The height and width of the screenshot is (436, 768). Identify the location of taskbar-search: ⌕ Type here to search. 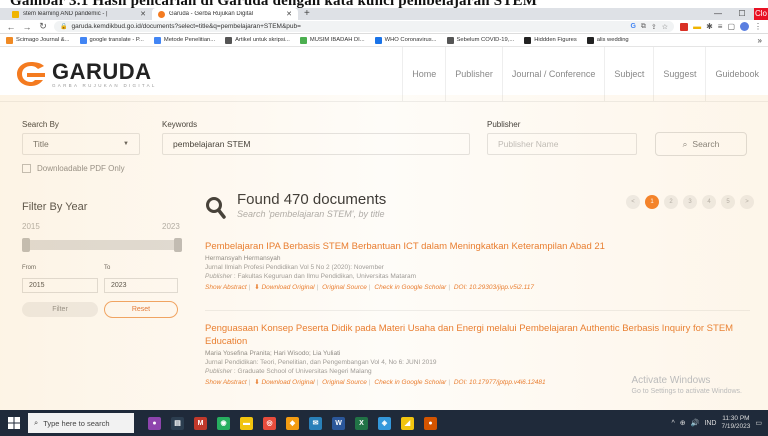
(81, 423).